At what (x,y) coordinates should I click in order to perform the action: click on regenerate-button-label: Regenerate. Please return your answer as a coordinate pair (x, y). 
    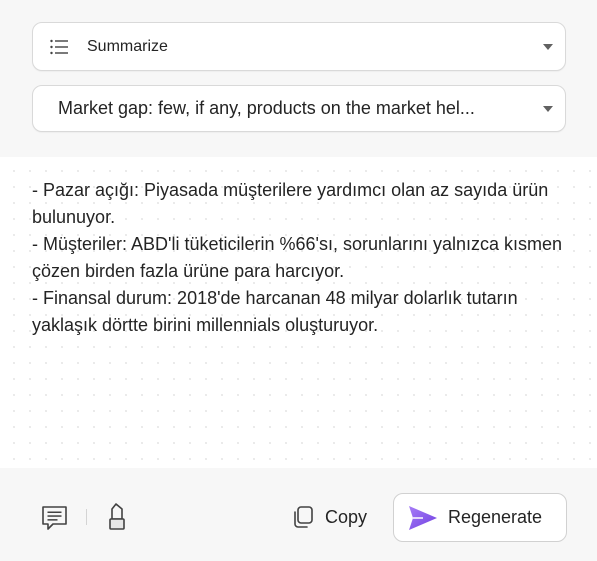
    Looking at the image, I should click on (495, 517).